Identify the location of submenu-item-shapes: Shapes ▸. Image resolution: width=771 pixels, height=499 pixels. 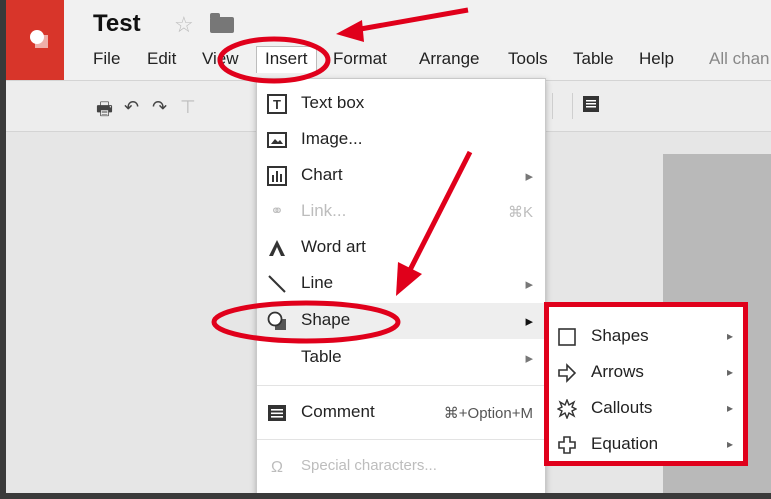
(646, 337).